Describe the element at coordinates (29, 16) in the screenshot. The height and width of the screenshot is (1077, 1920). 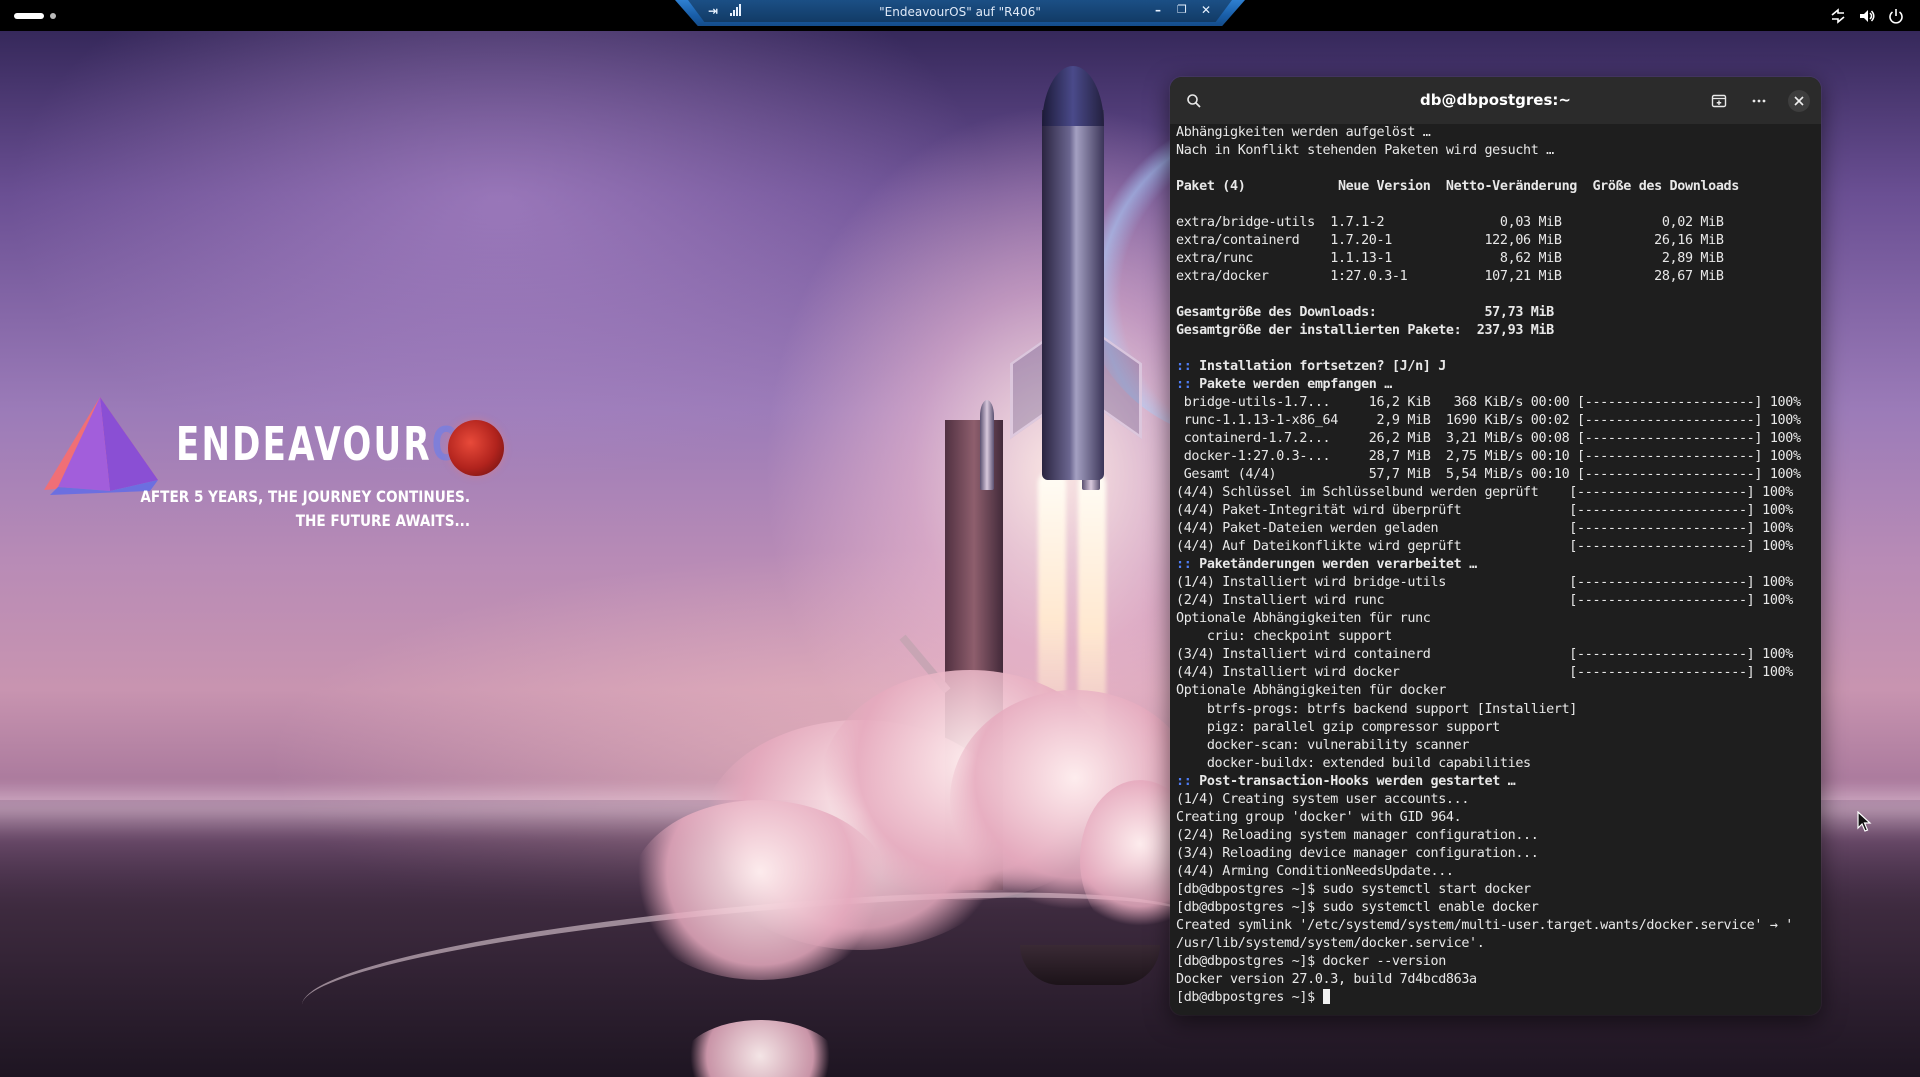
I see `activities-indicator` at that location.